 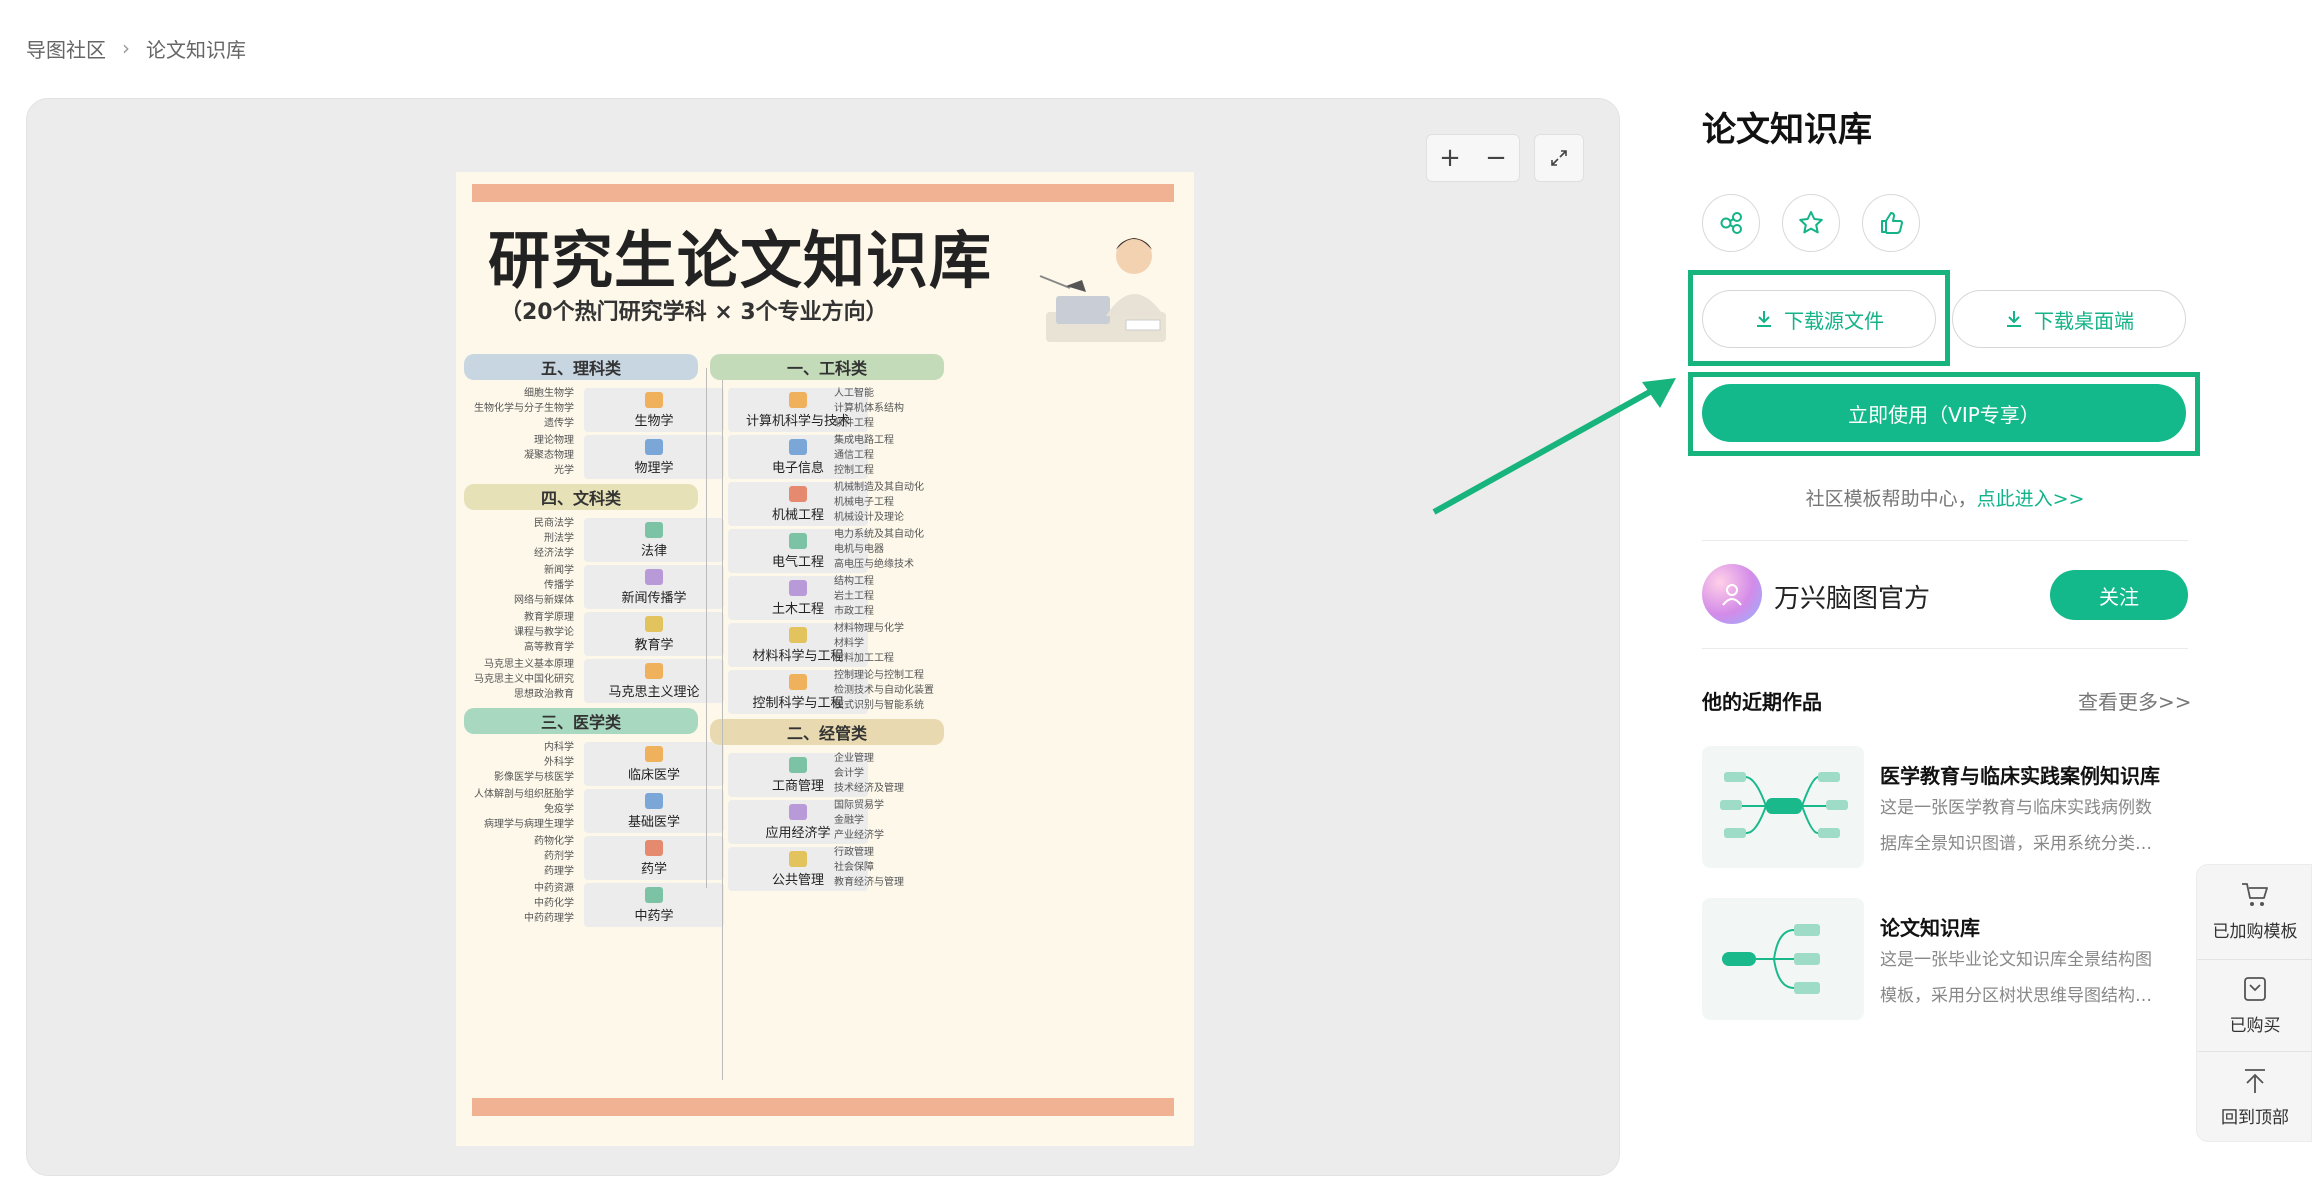 I want to click on purchased-label: 已购买, so click(x=2255, y=1026).